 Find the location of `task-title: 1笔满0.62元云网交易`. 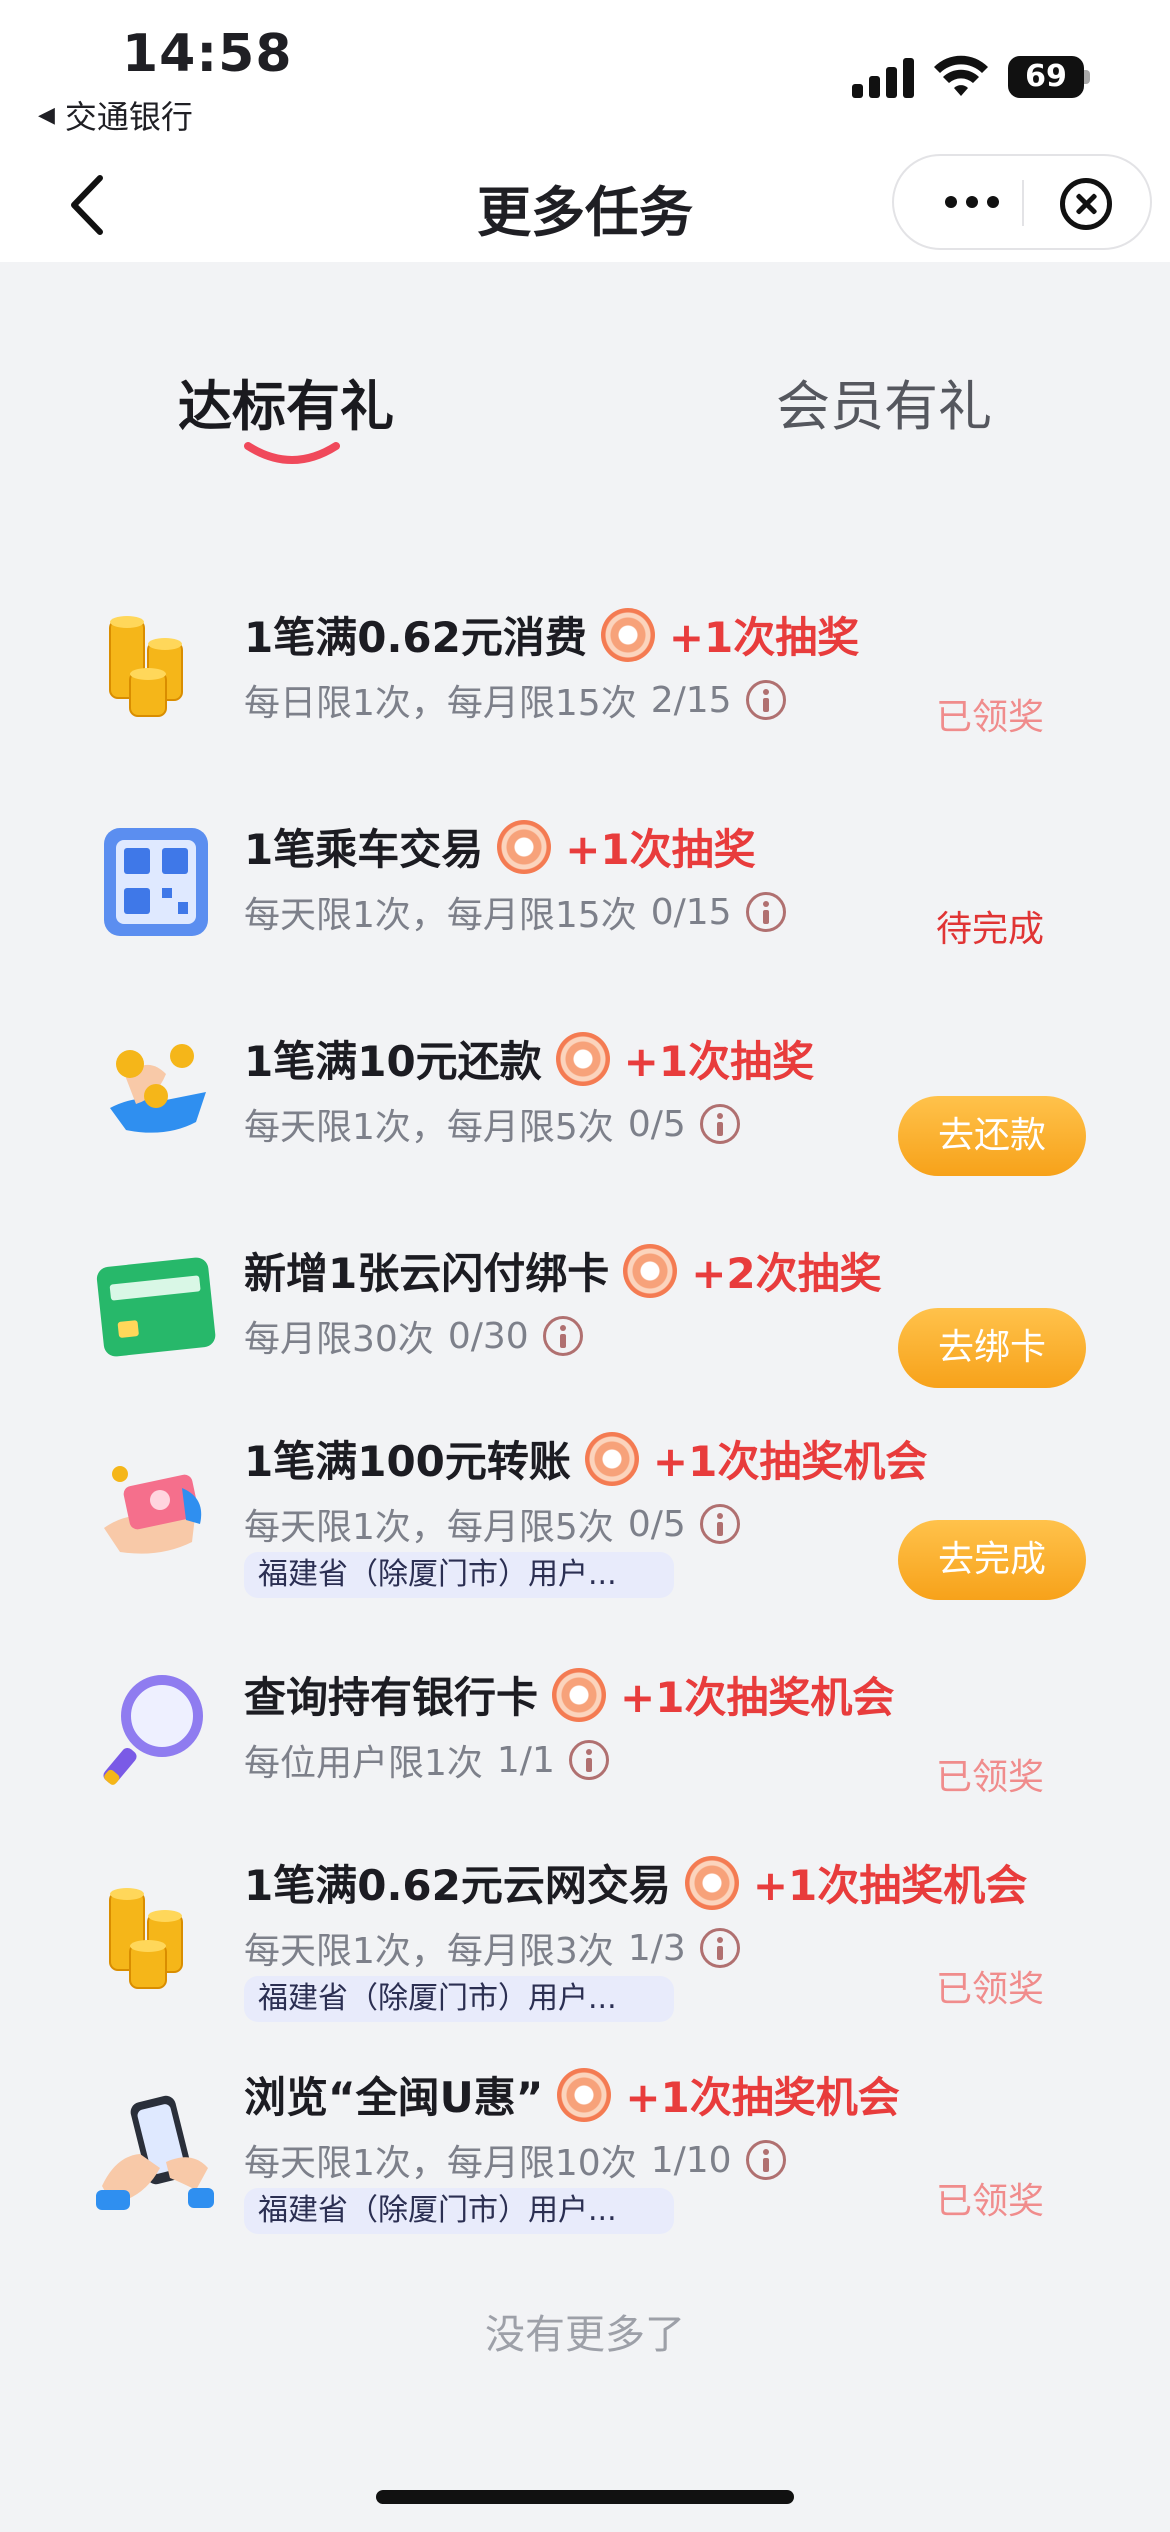

task-title: 1笔满0.62元云网交易 is located at coordinates (457, 1885).